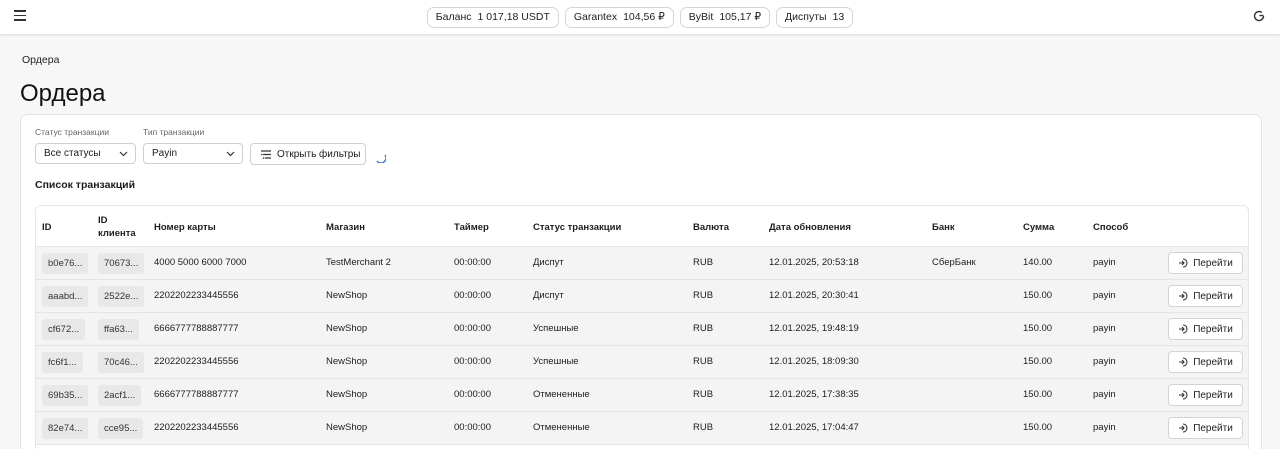  Describe the element at coordinates (103, 220) in the screenshot. I see `col-client-id-line1: ID` at that location.